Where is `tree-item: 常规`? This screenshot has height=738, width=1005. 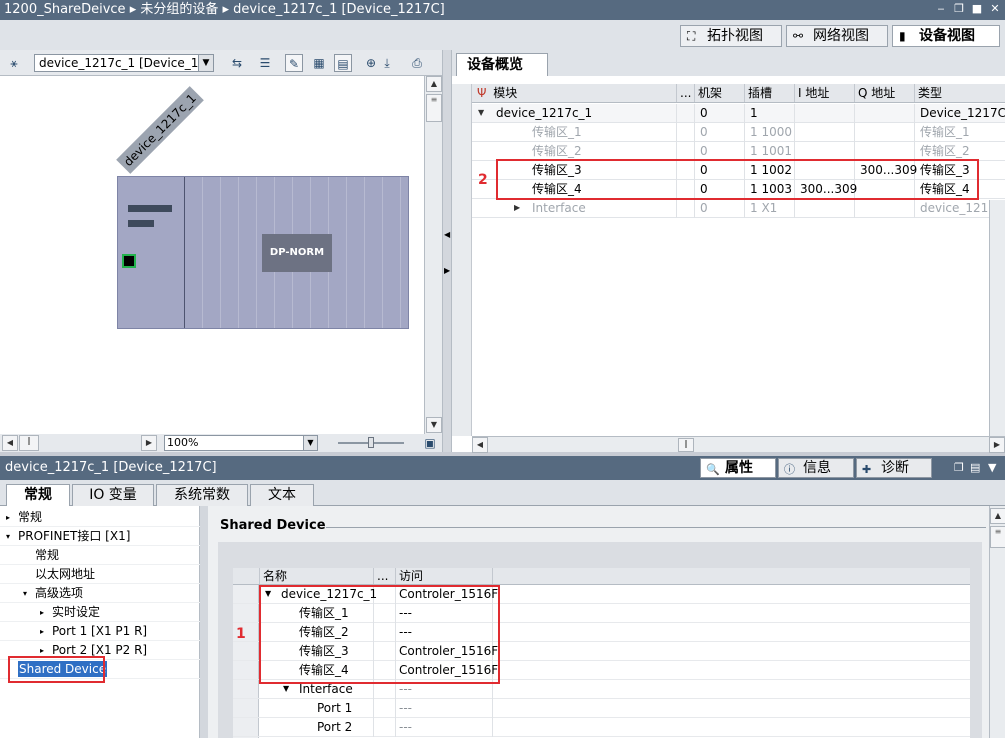 tree-item: 常规 is located at coordinates (47, 555).